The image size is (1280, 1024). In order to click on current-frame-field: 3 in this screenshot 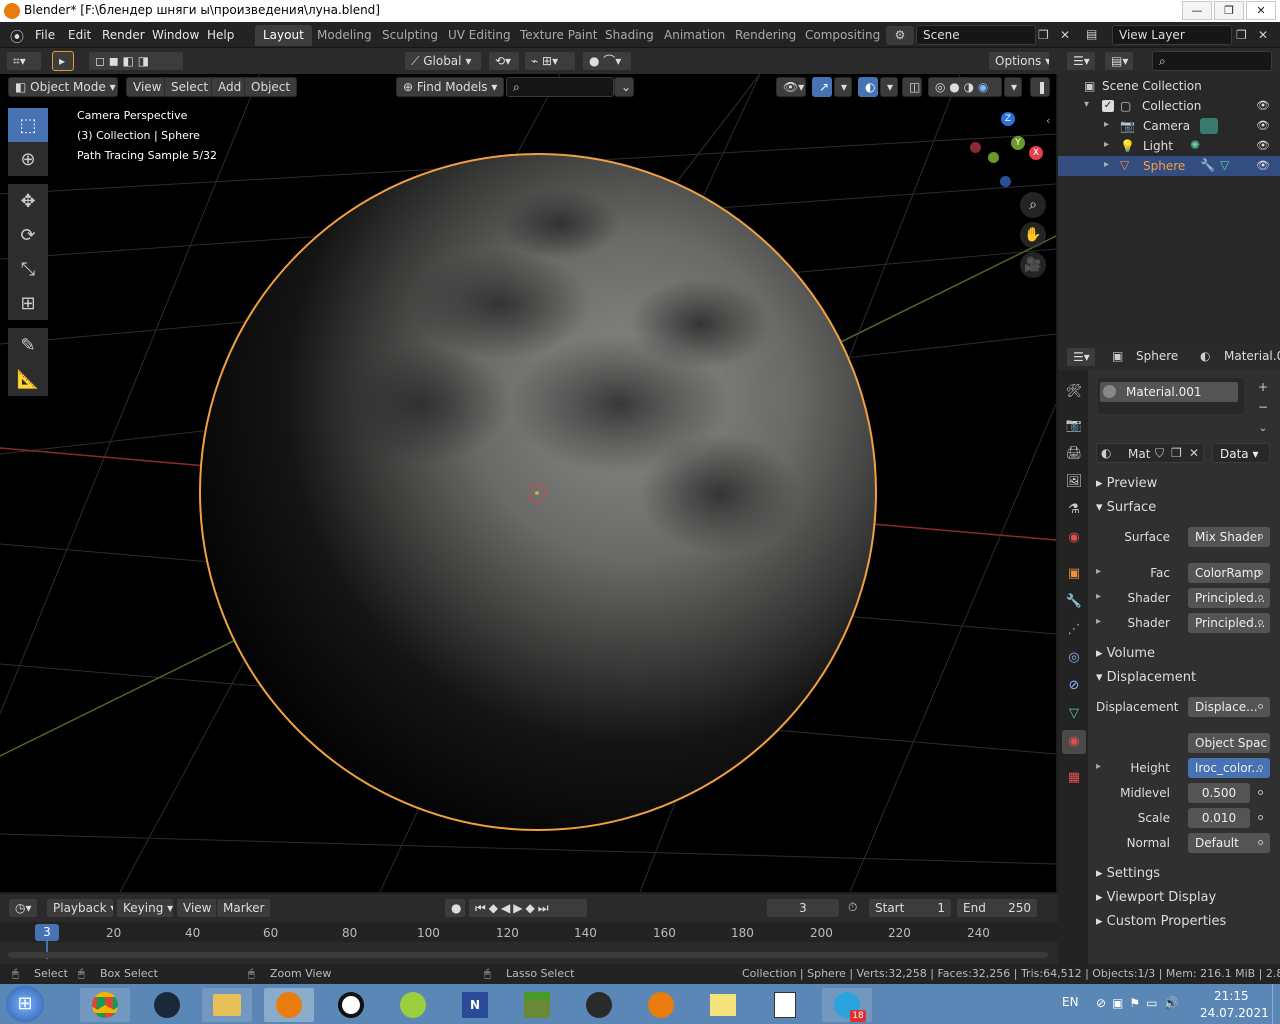, I will do `click(803, 908)`.